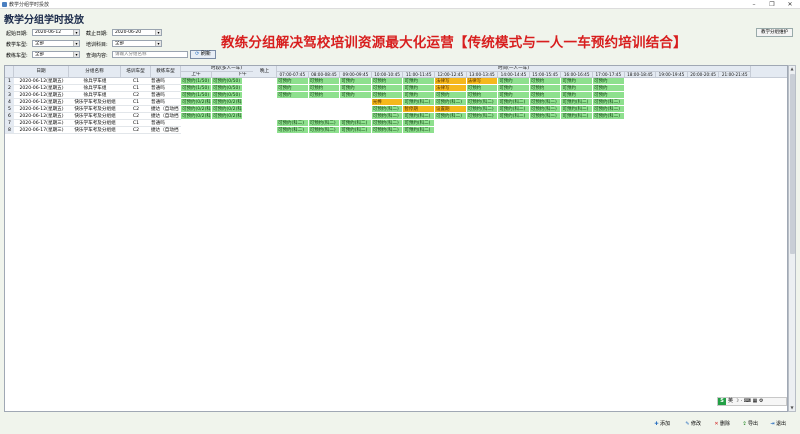 Image resolution: width=800 pixels, height=434 pixels. I want to click on coach-car-select: 全部 ▾, so click(56, 54).